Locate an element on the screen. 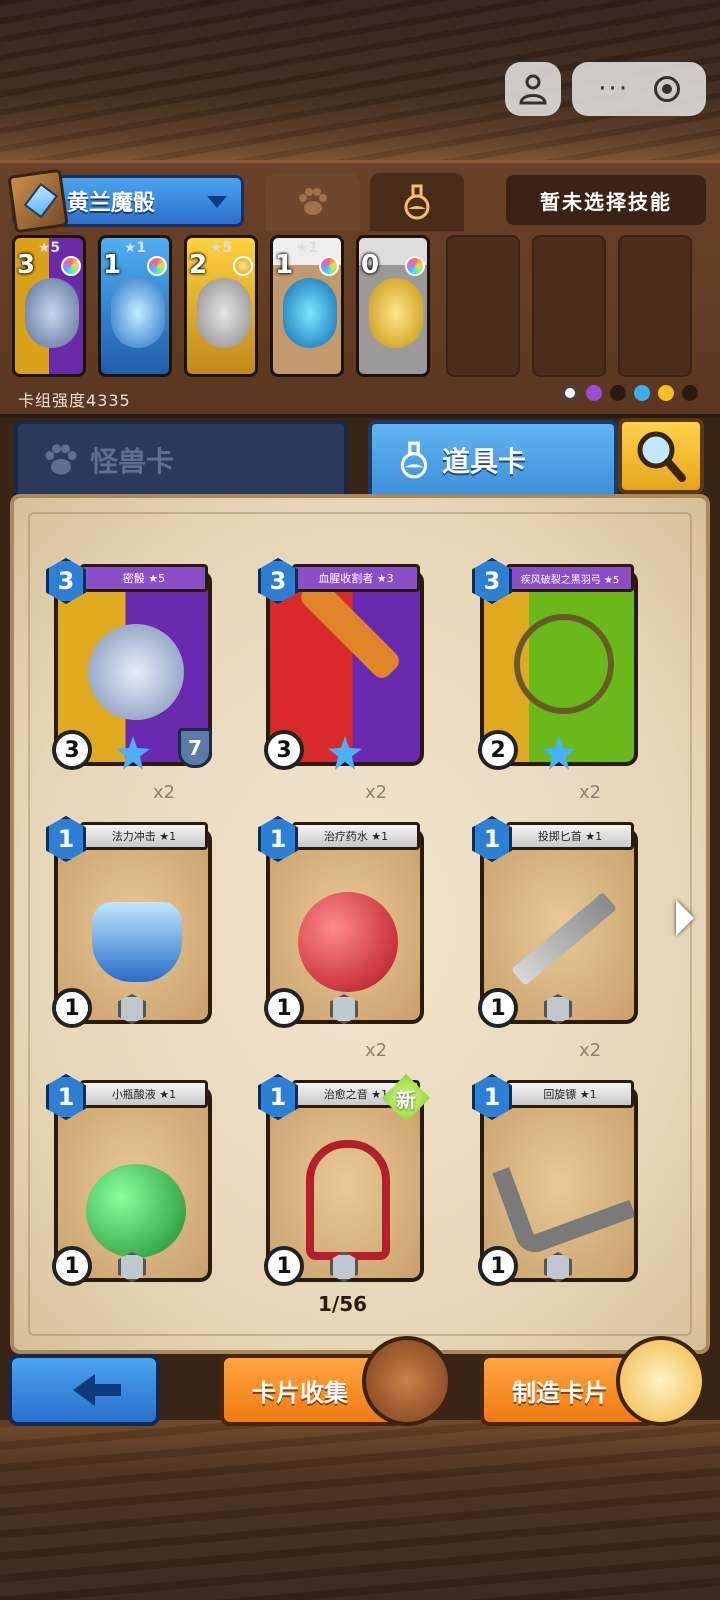  deck-card: ★5 2 is located at coordinates (221, 306).